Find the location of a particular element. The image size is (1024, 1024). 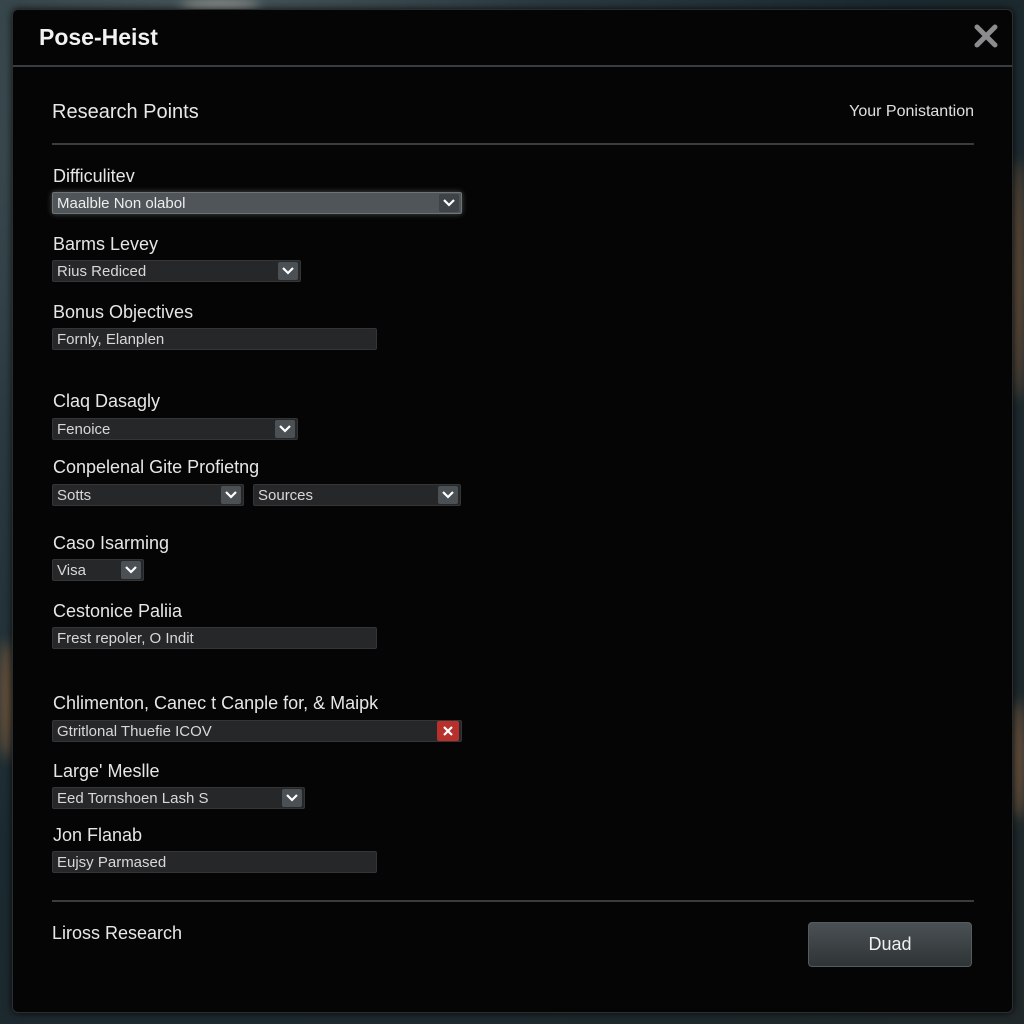

field-label: Large' Meslle is located at coordinates (106, 771).